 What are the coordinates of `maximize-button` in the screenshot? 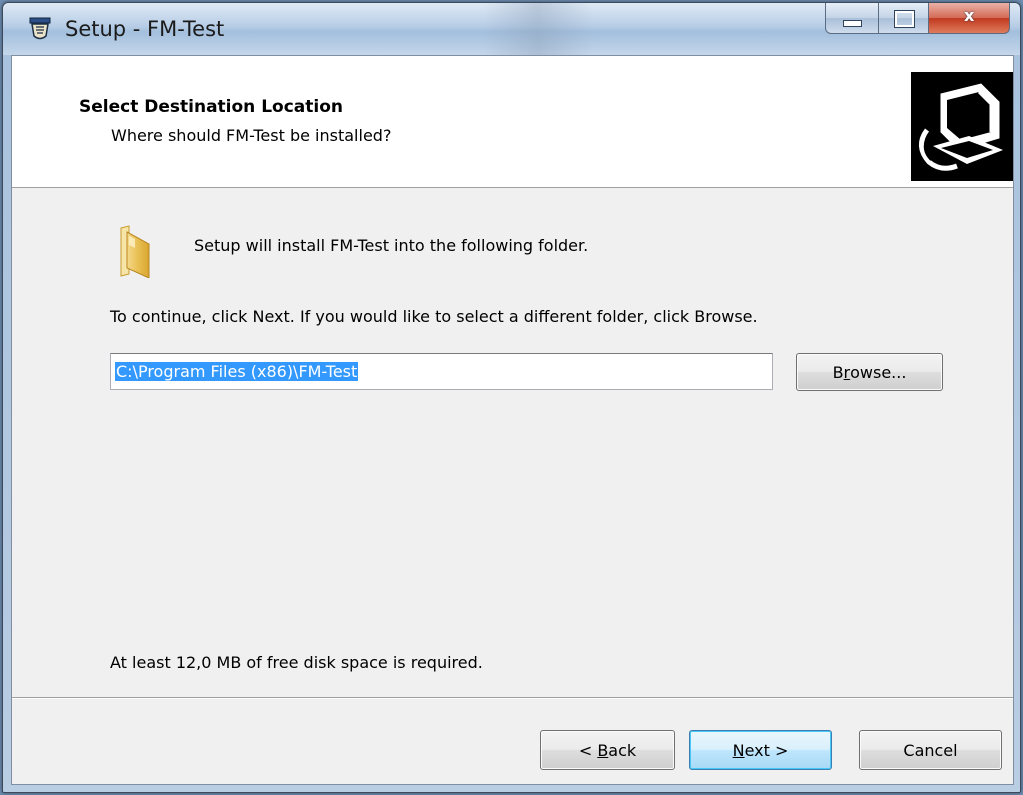 It's located at (904, 18).